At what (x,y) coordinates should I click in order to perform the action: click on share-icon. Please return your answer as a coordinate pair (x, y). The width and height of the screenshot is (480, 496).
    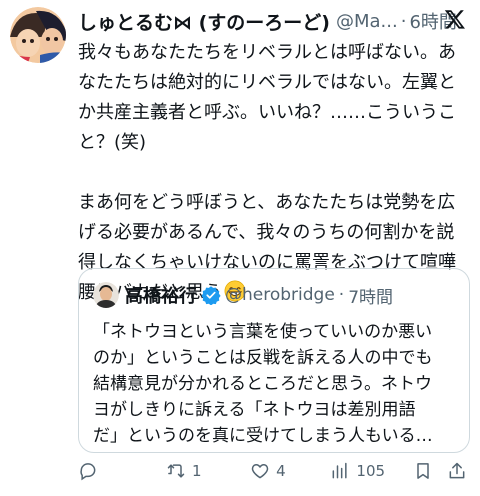
    Looking at the image, I should click on (457, 470).